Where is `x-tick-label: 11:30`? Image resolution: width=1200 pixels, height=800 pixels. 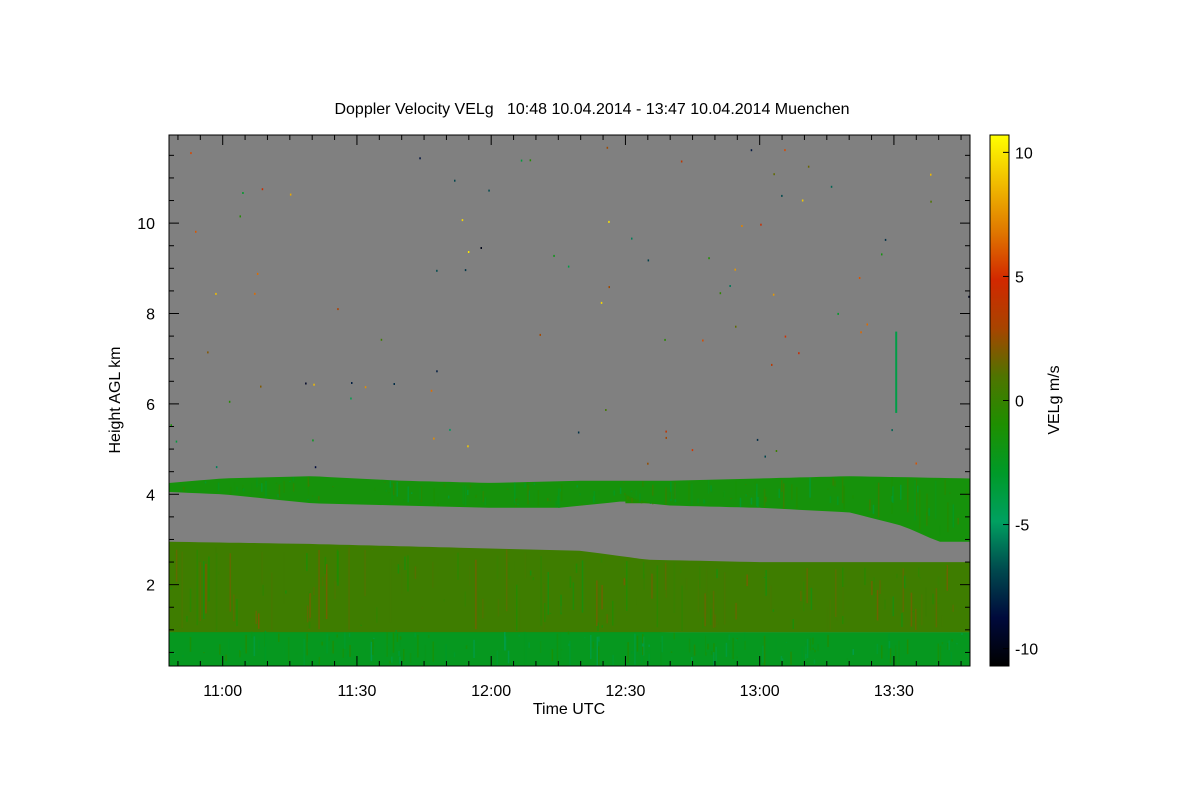
x-tick-label: 11:30 is located at coordinates (357, 691).